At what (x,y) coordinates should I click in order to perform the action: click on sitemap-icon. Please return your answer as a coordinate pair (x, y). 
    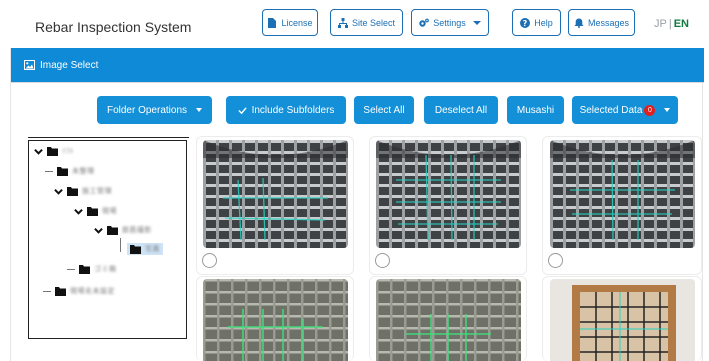
    Looking at the image, I should click on (342, 22).